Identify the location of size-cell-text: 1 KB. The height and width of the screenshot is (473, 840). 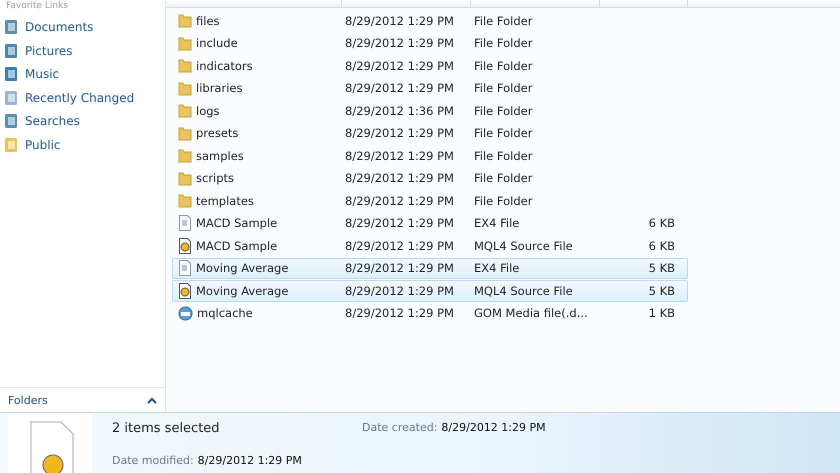
(662, 313).